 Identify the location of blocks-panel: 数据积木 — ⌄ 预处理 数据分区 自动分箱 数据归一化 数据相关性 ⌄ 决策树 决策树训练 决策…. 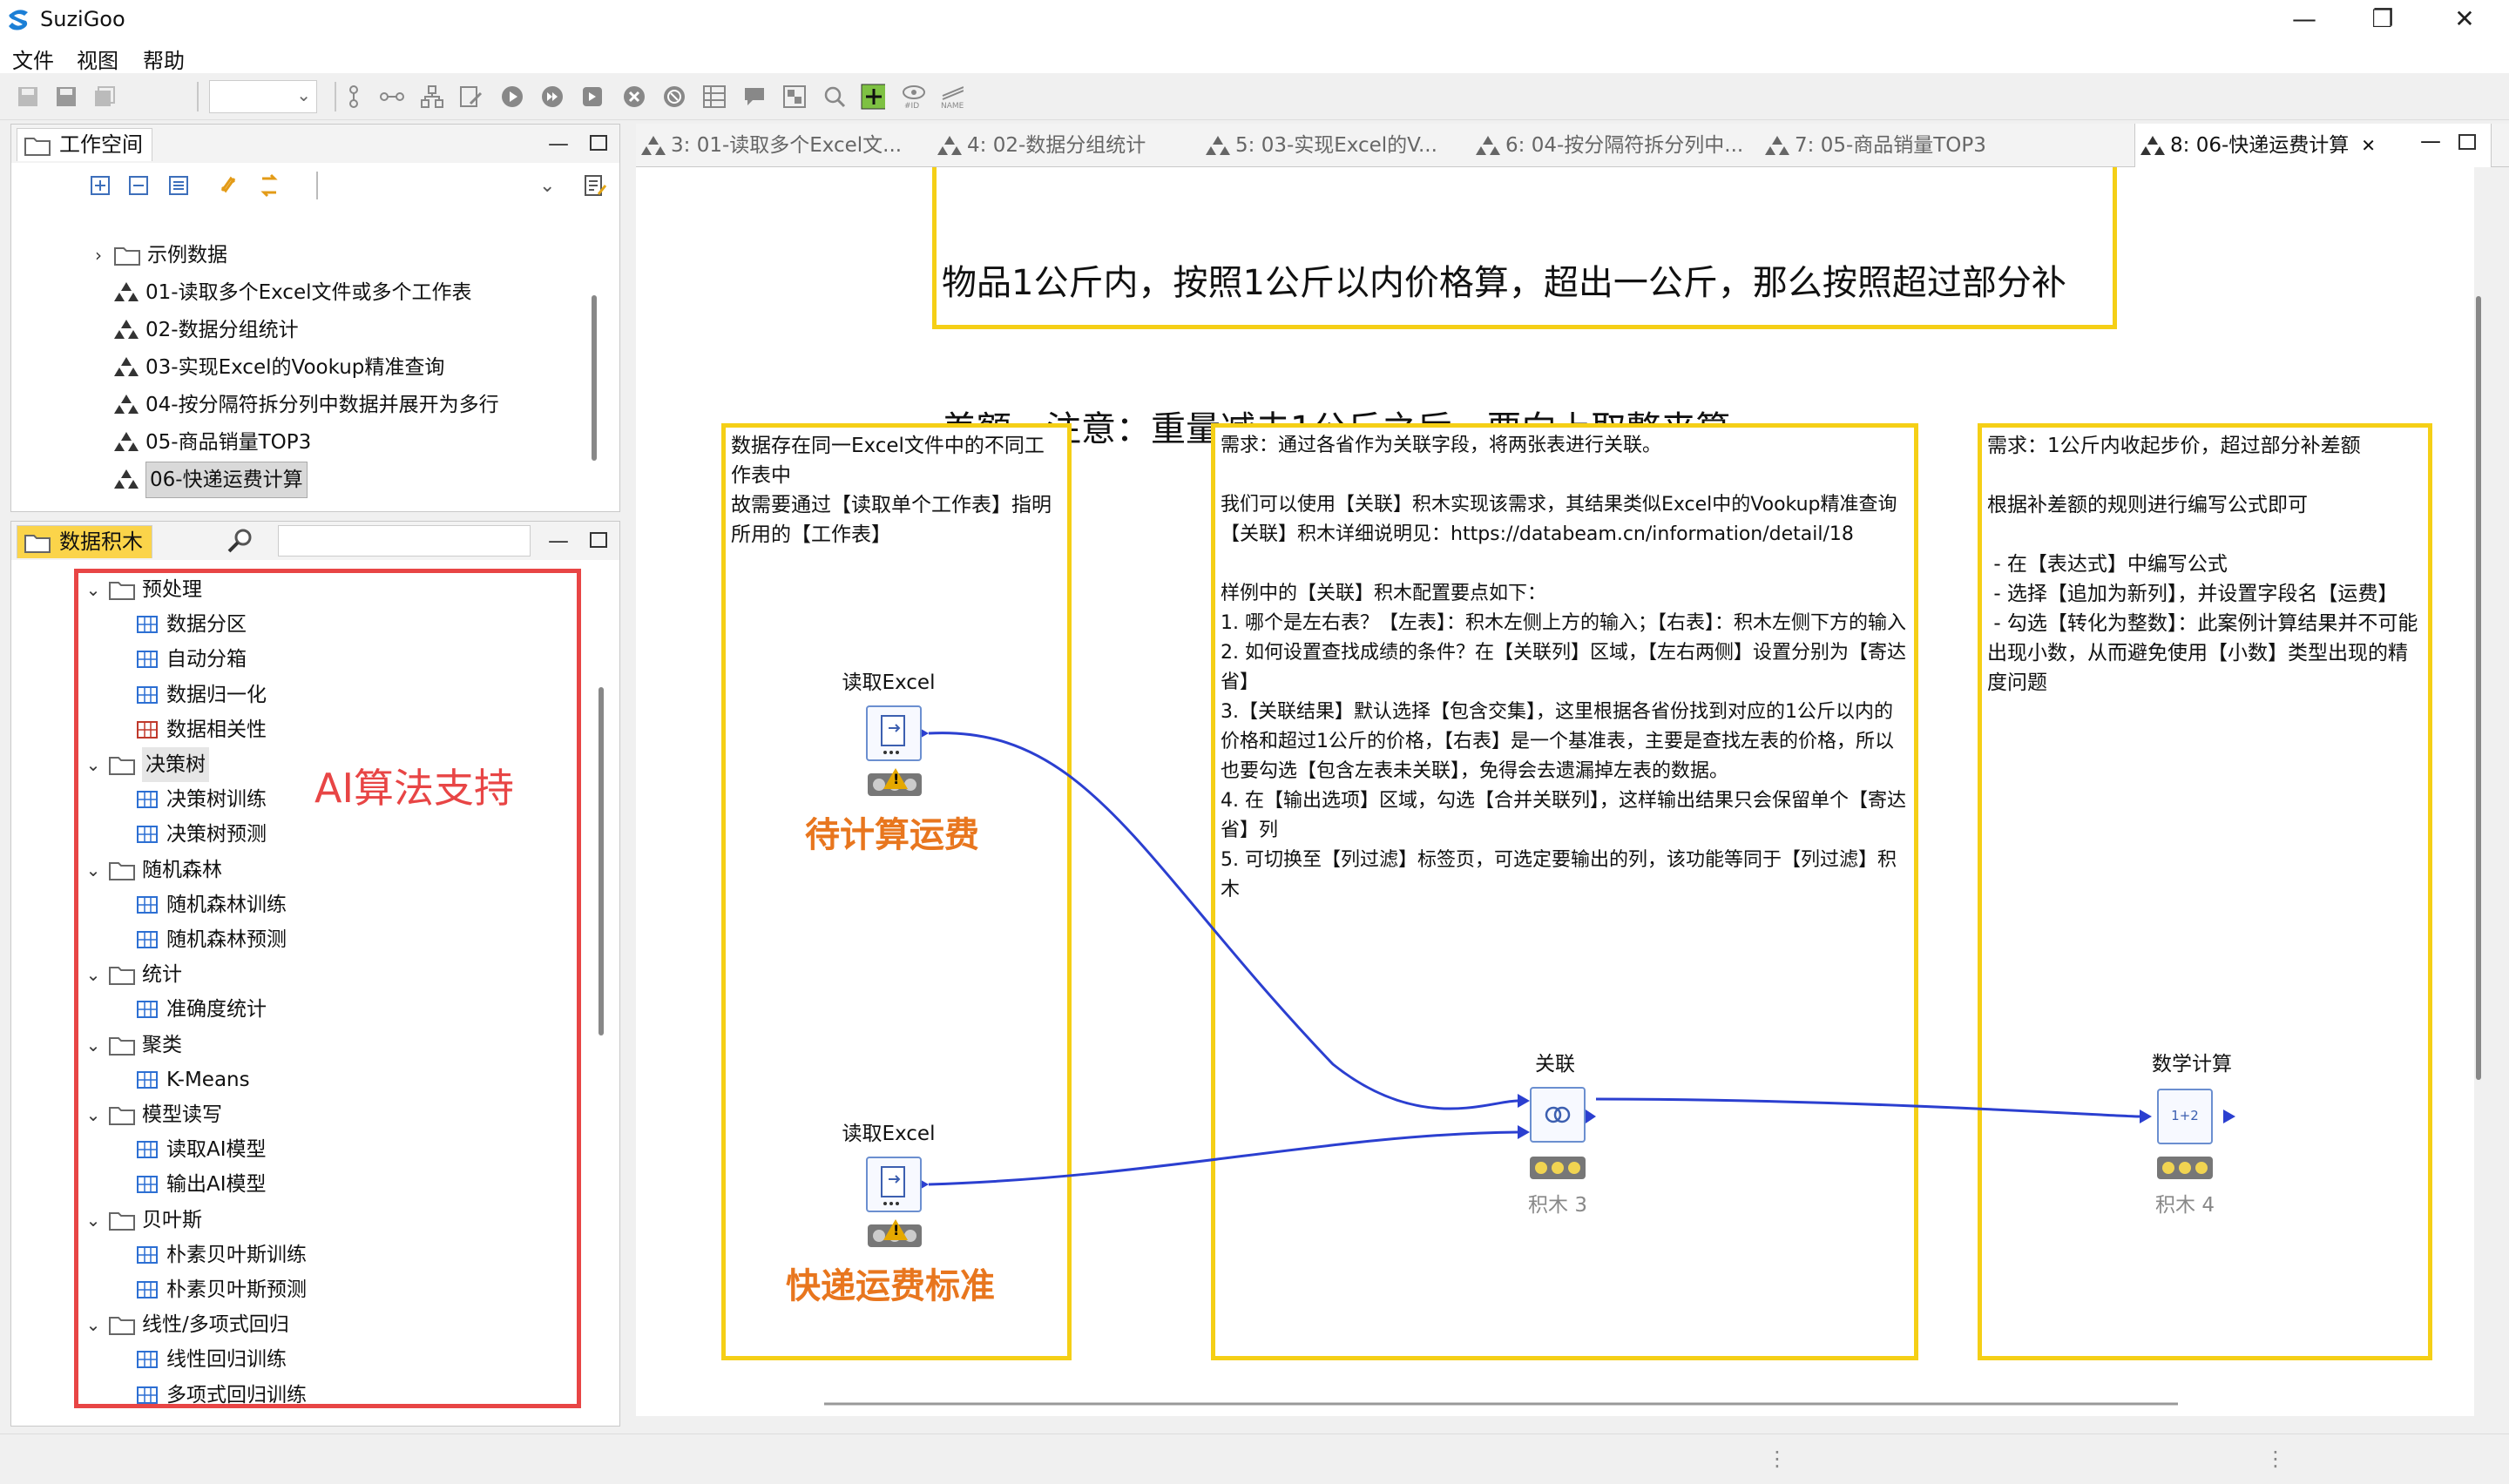
(315, 974).